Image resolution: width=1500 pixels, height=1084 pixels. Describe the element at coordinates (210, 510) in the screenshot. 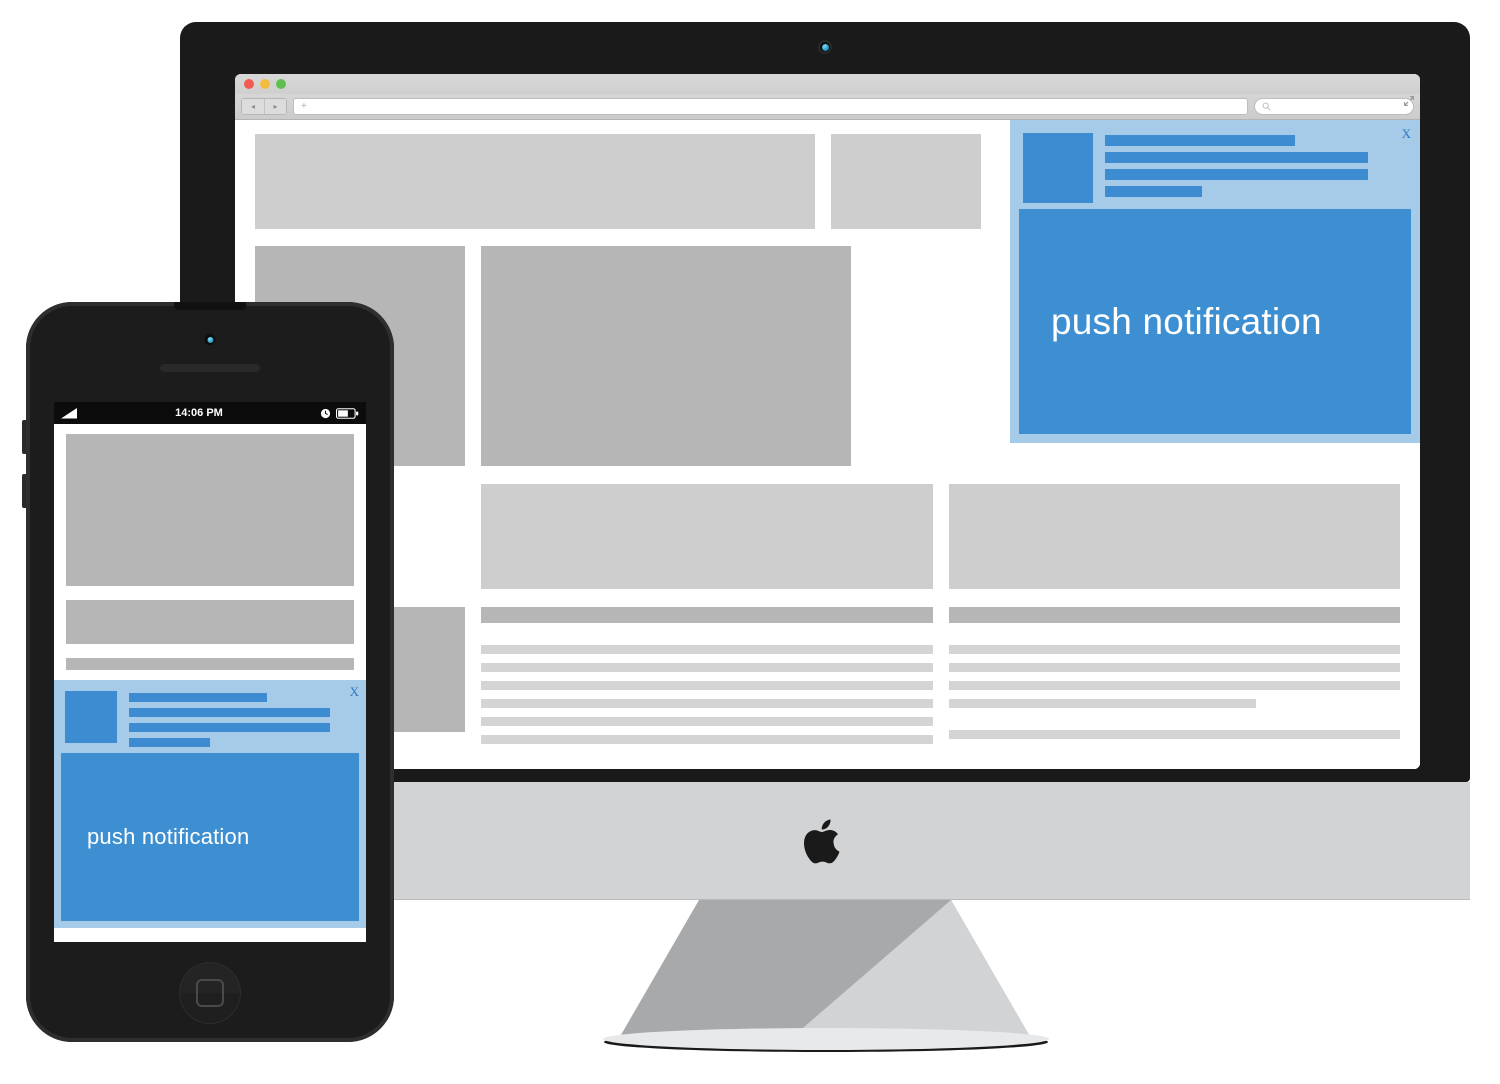

I see `hero-image-placeholder` at that location.